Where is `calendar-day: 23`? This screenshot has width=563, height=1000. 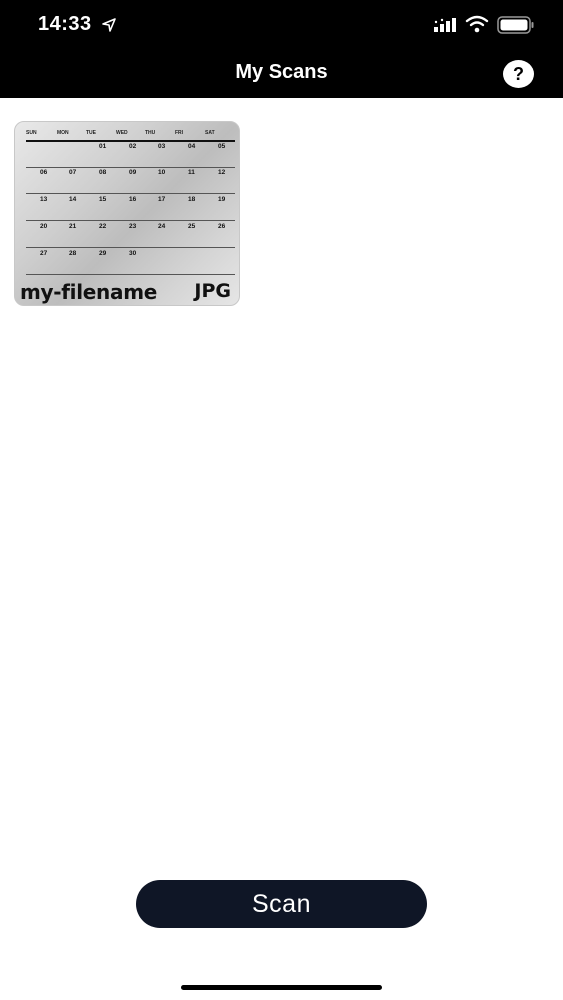 calendar-day: 23 is located at coordinates (133, 226).